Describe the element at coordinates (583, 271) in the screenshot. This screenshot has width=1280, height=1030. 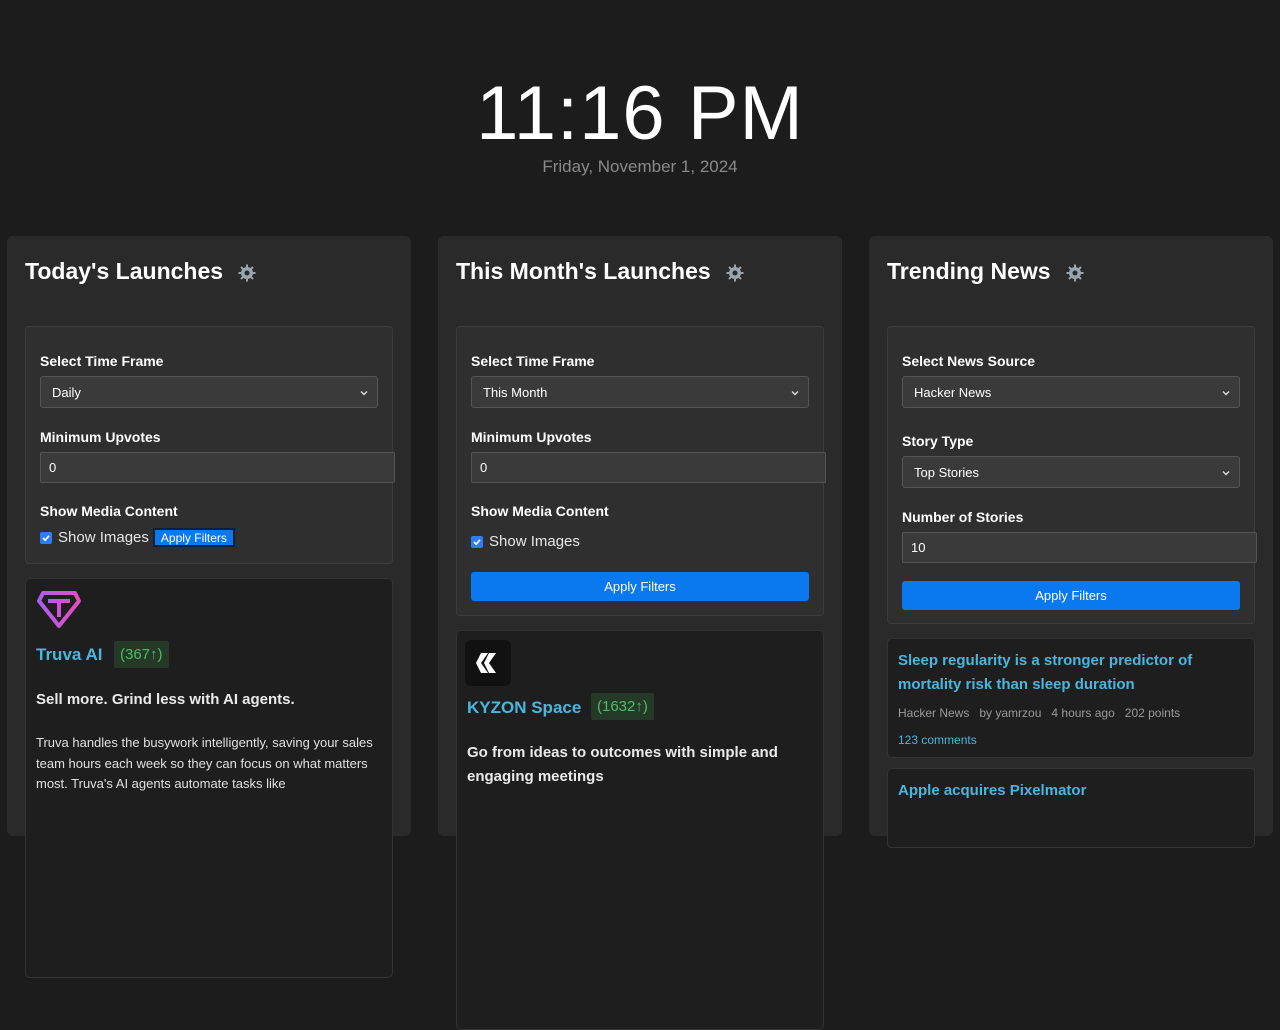
I see `panel-title: This Month's Launches` at that location.